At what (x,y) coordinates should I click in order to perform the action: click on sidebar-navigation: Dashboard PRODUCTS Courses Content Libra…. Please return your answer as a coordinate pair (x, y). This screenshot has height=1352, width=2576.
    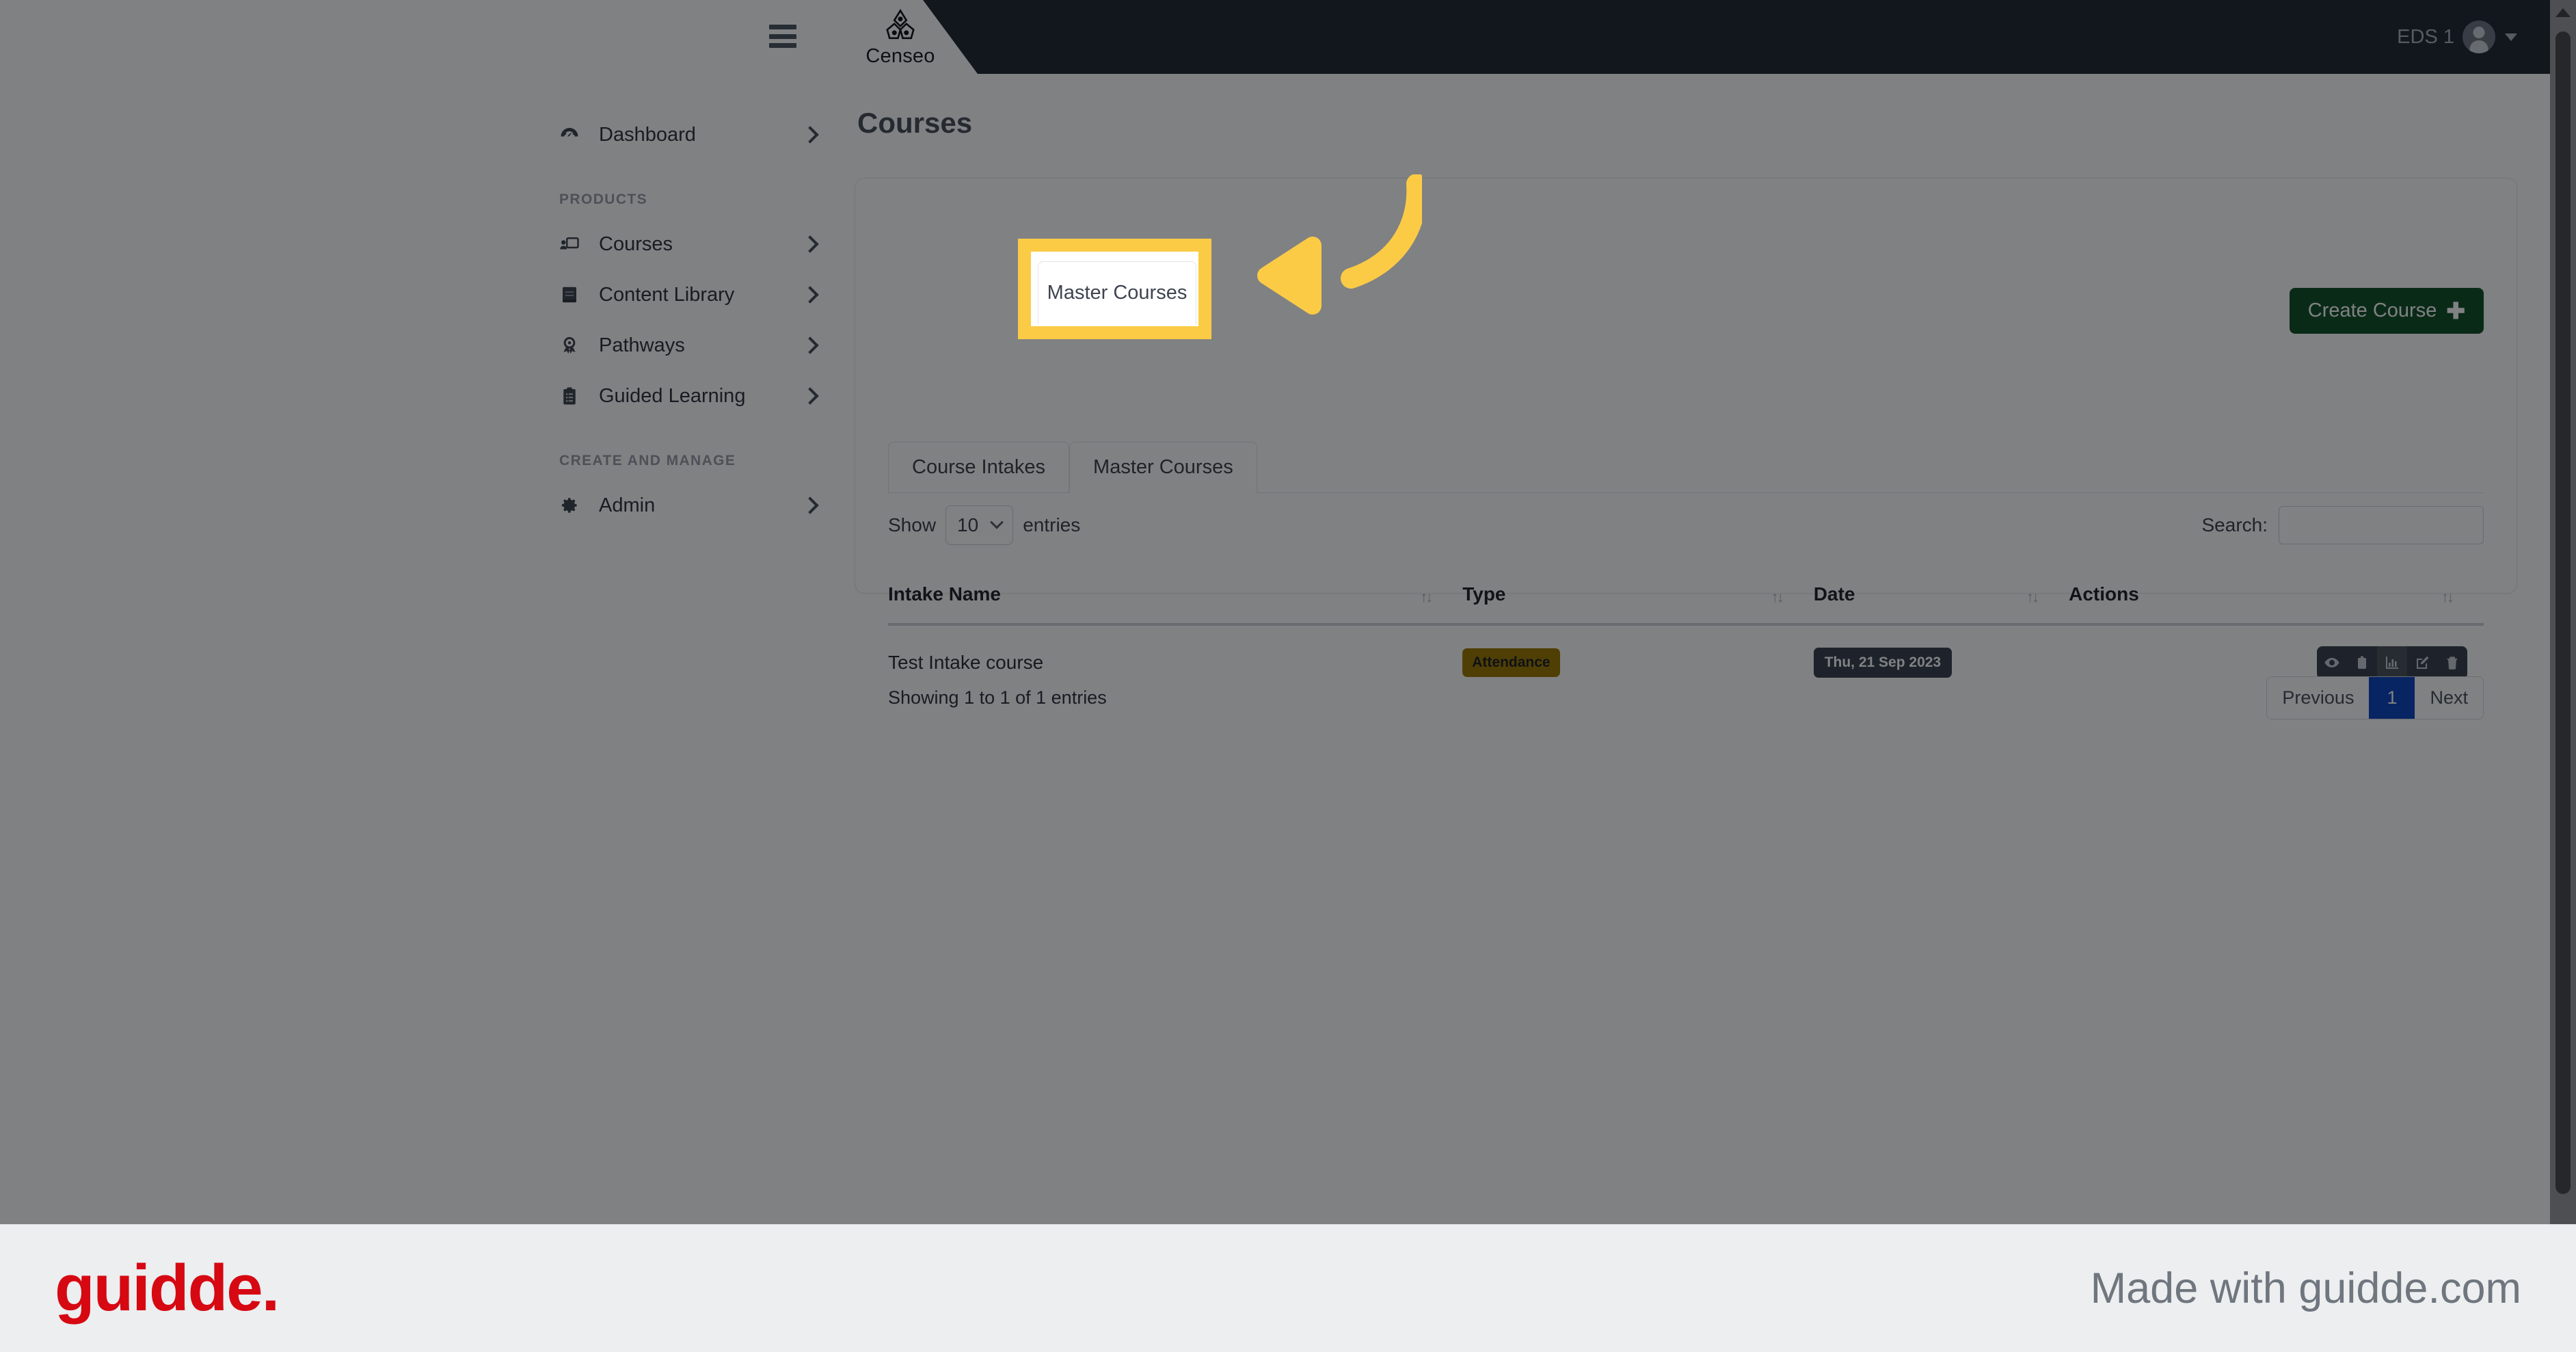
    Looking at the image, I should click on (690, 302).